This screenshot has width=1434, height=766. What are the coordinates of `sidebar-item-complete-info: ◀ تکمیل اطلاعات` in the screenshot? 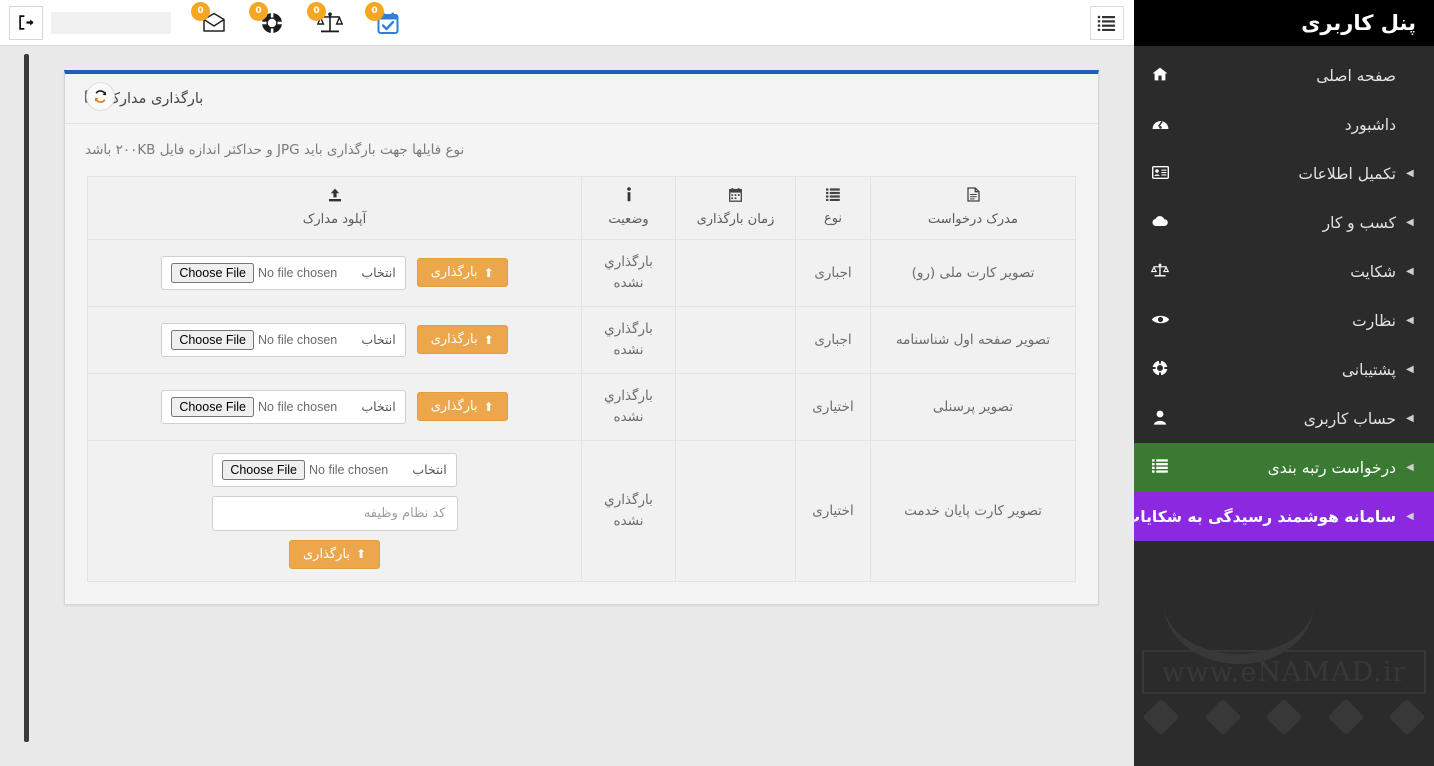 It's located at (1284, 173).